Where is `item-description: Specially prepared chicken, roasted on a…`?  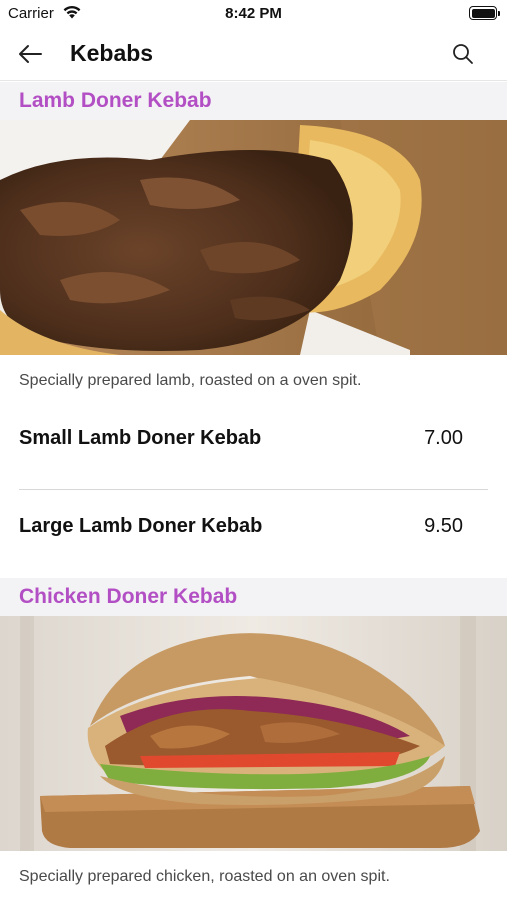 item-description: Specially prepared chicken, roasted on a… is located at coordinates (204, 876).